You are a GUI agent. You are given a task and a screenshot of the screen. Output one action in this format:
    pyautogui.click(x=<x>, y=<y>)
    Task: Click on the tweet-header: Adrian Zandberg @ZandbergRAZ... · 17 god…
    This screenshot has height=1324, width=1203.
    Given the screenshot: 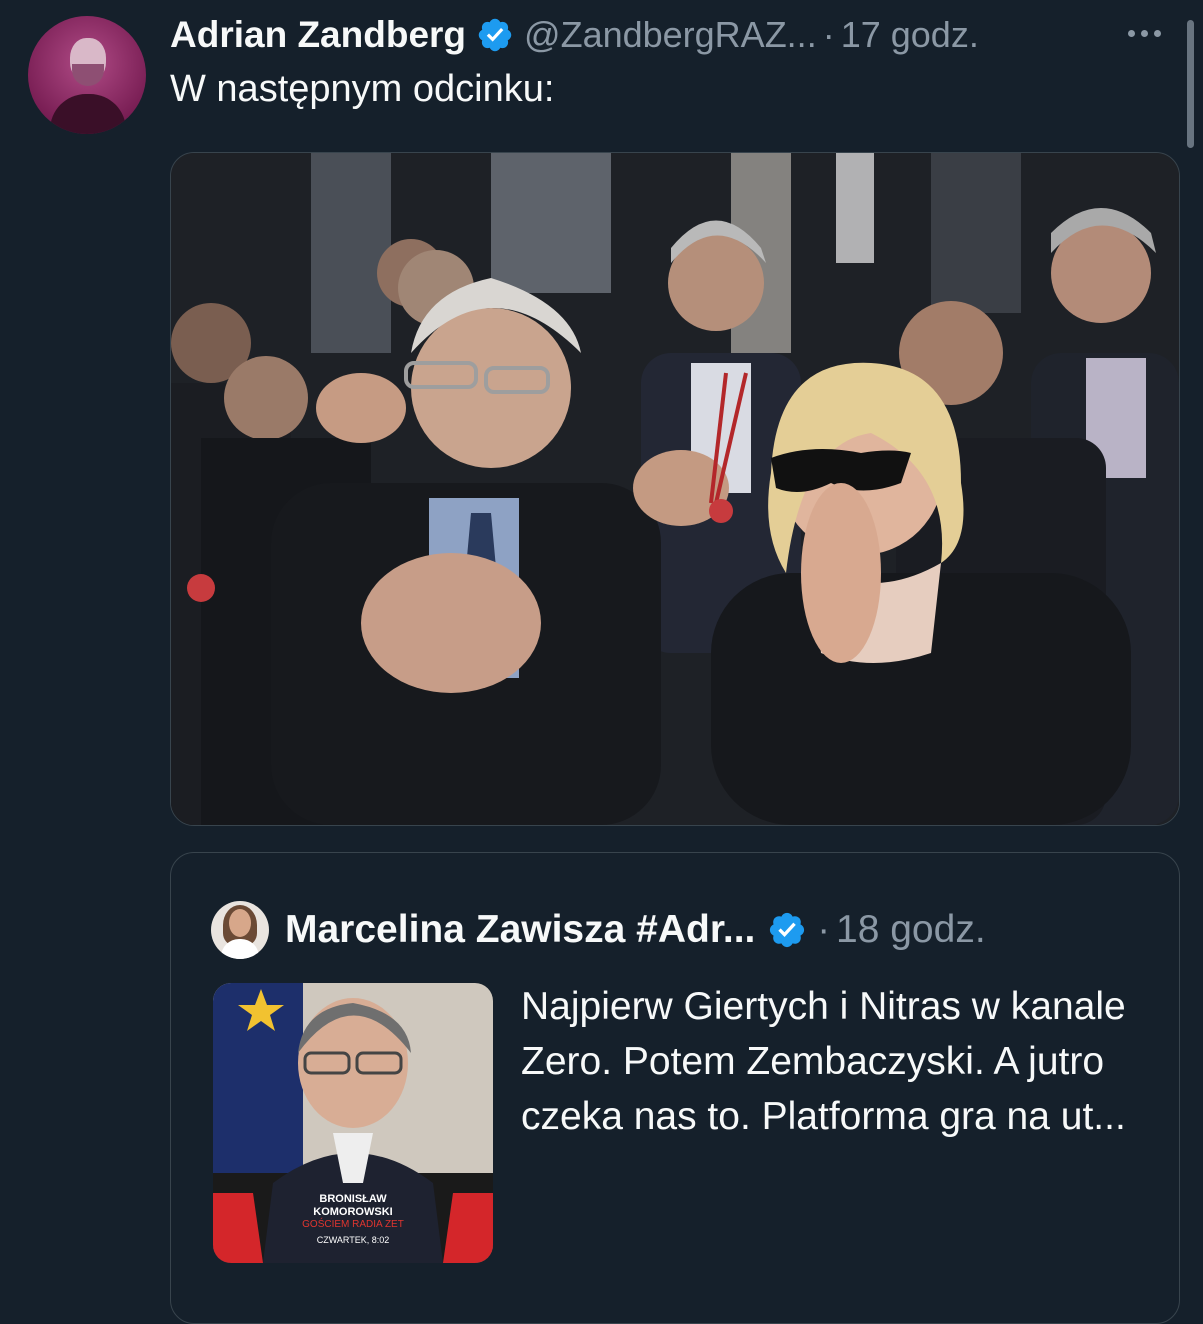 What is the action you would take?
    pyautogui.click(x=670, y=35)
    